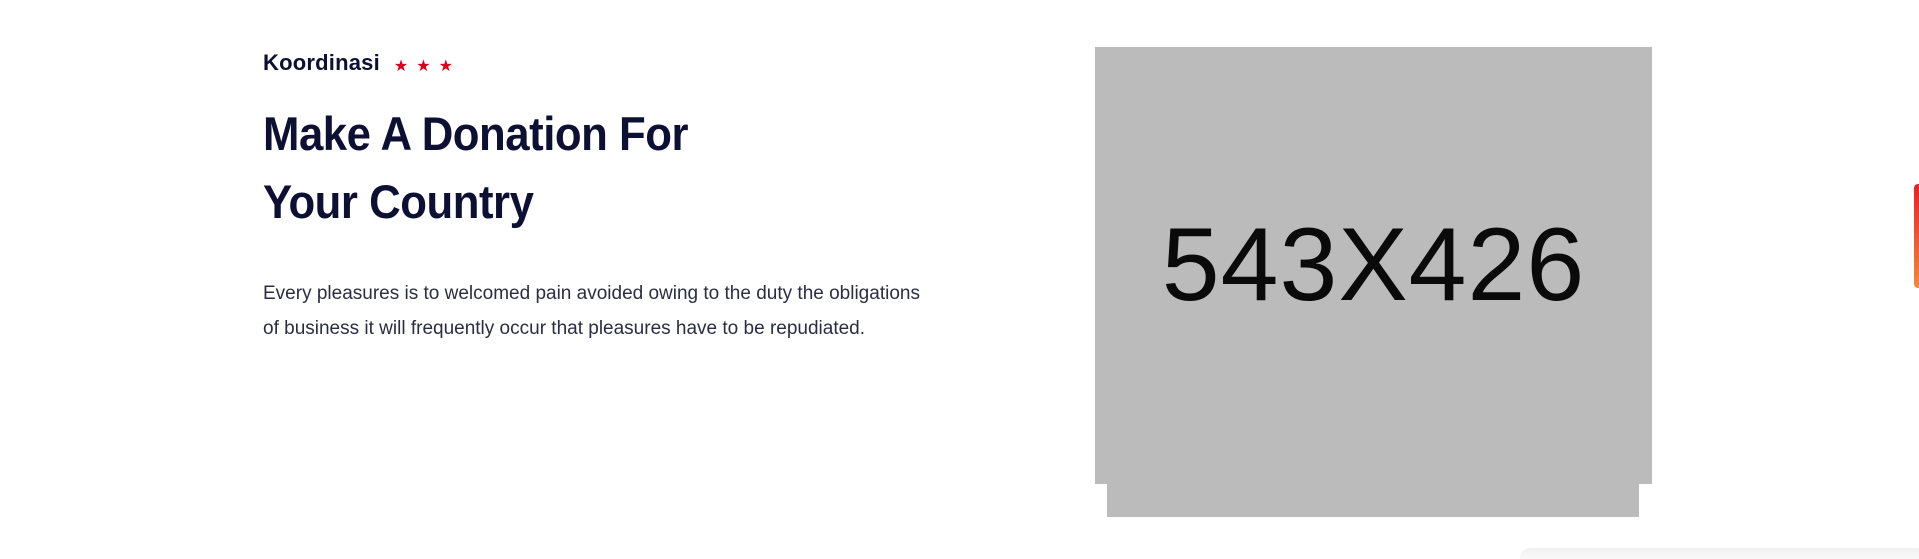 This screenshot has height=559, width=1919. What do you see at coordinates (623, 63) in the screenshot?
I see `section-subtitle-row: Koordinasi ★ ★ ★` at bounding box center [623, 63].